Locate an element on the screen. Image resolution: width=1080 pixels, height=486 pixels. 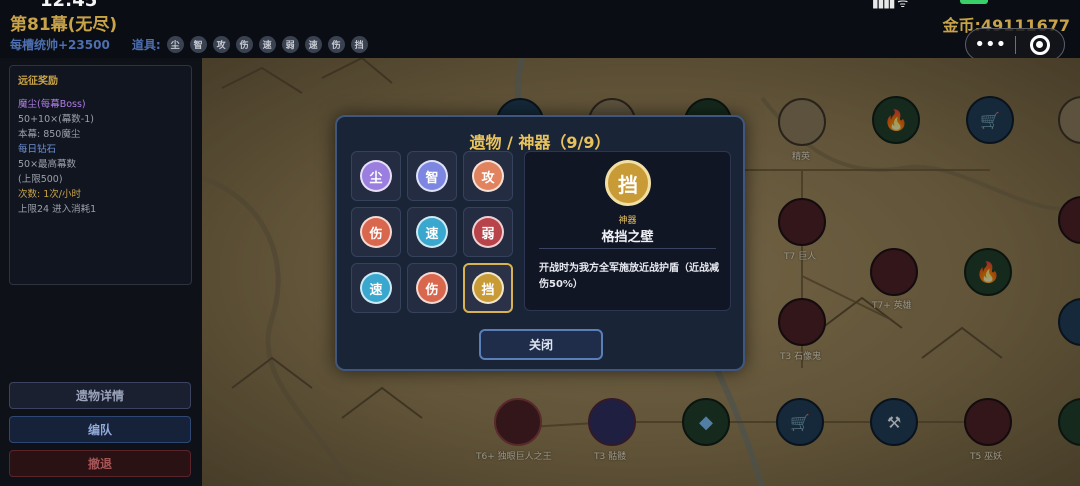
relic-icon: 挡 is located at coordinates (488, 288).